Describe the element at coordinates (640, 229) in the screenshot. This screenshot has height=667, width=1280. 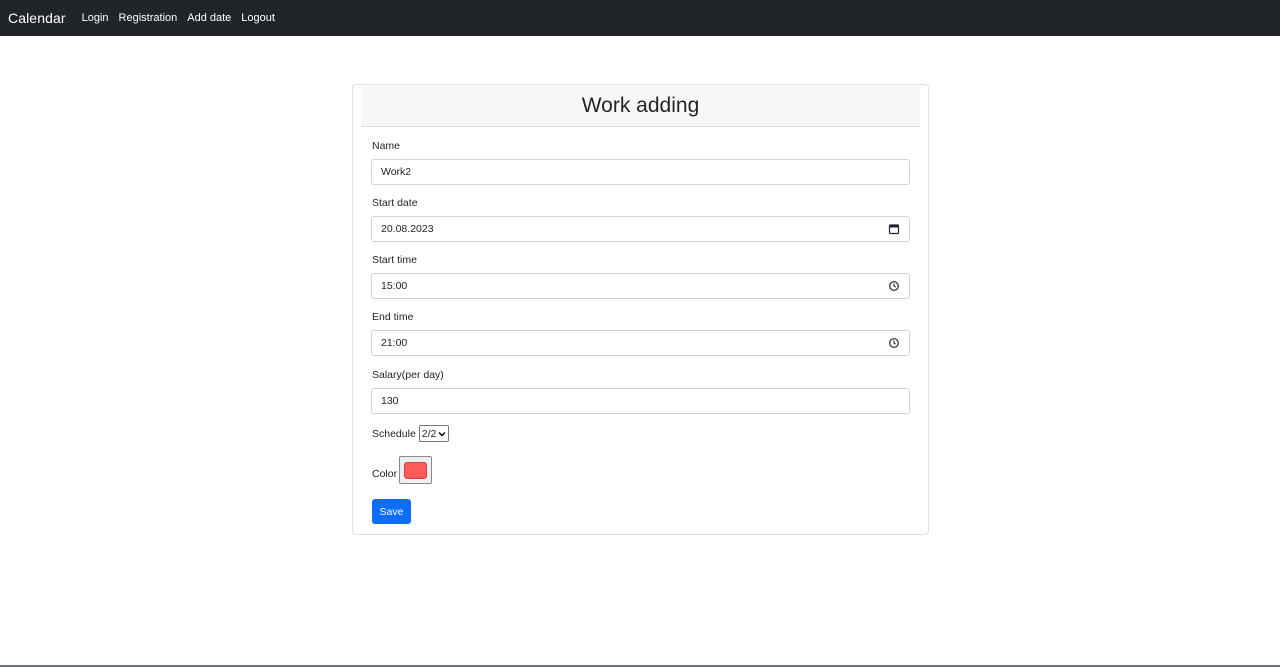
I see `start-date-input: 20.08.2023` at that location.